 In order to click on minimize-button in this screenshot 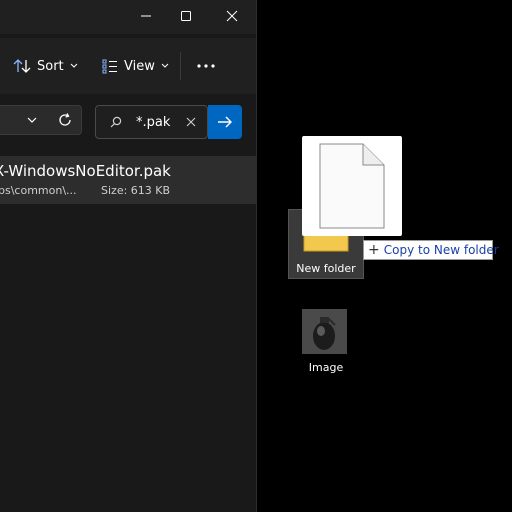, I will do `click(146, 16)`.